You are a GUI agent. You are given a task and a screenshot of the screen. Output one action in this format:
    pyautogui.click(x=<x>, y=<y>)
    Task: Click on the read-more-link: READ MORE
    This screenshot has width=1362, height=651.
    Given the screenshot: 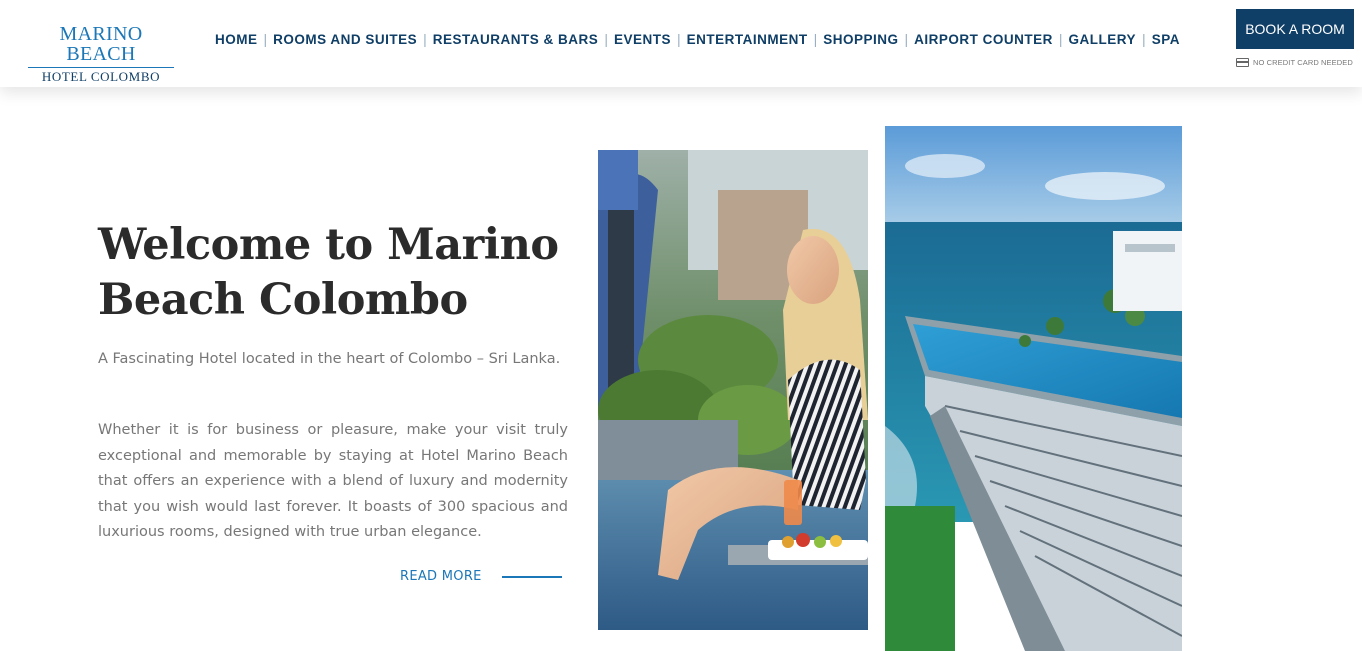 What is the action you would take?
    pyautogui.click(x=481, y=576)
    